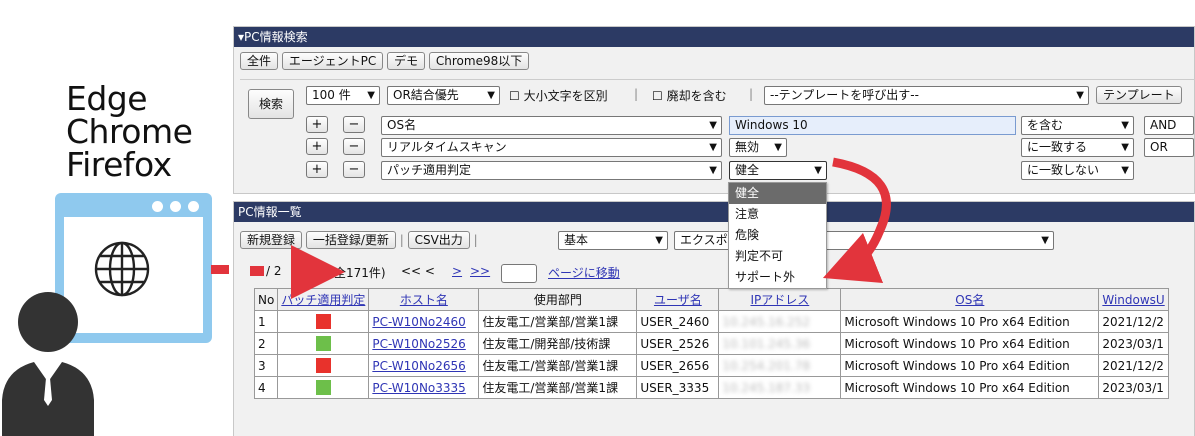  What do you see at coordinates (443, 95) in the screenshot?
I see `priority-select: OR結合優先 ▼` at bounding box center [443, 95].